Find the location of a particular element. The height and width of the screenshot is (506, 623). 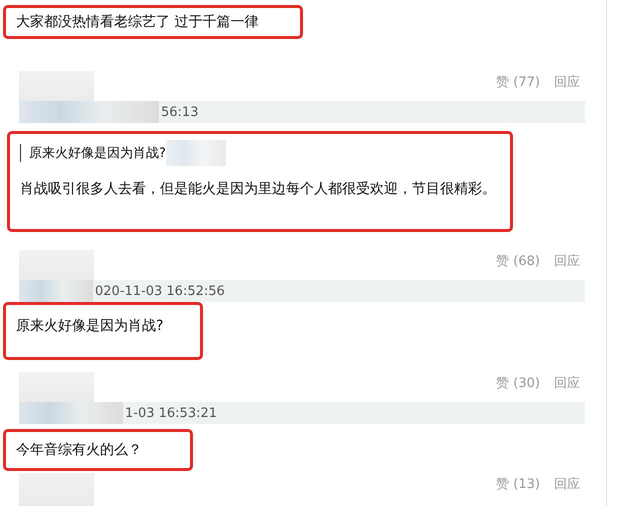

comment-text: 肖战吸引很多人去看，但是能火是因为里边每个人都很受欢迎，节目很精彩。 is located at coordinates (258, 189).